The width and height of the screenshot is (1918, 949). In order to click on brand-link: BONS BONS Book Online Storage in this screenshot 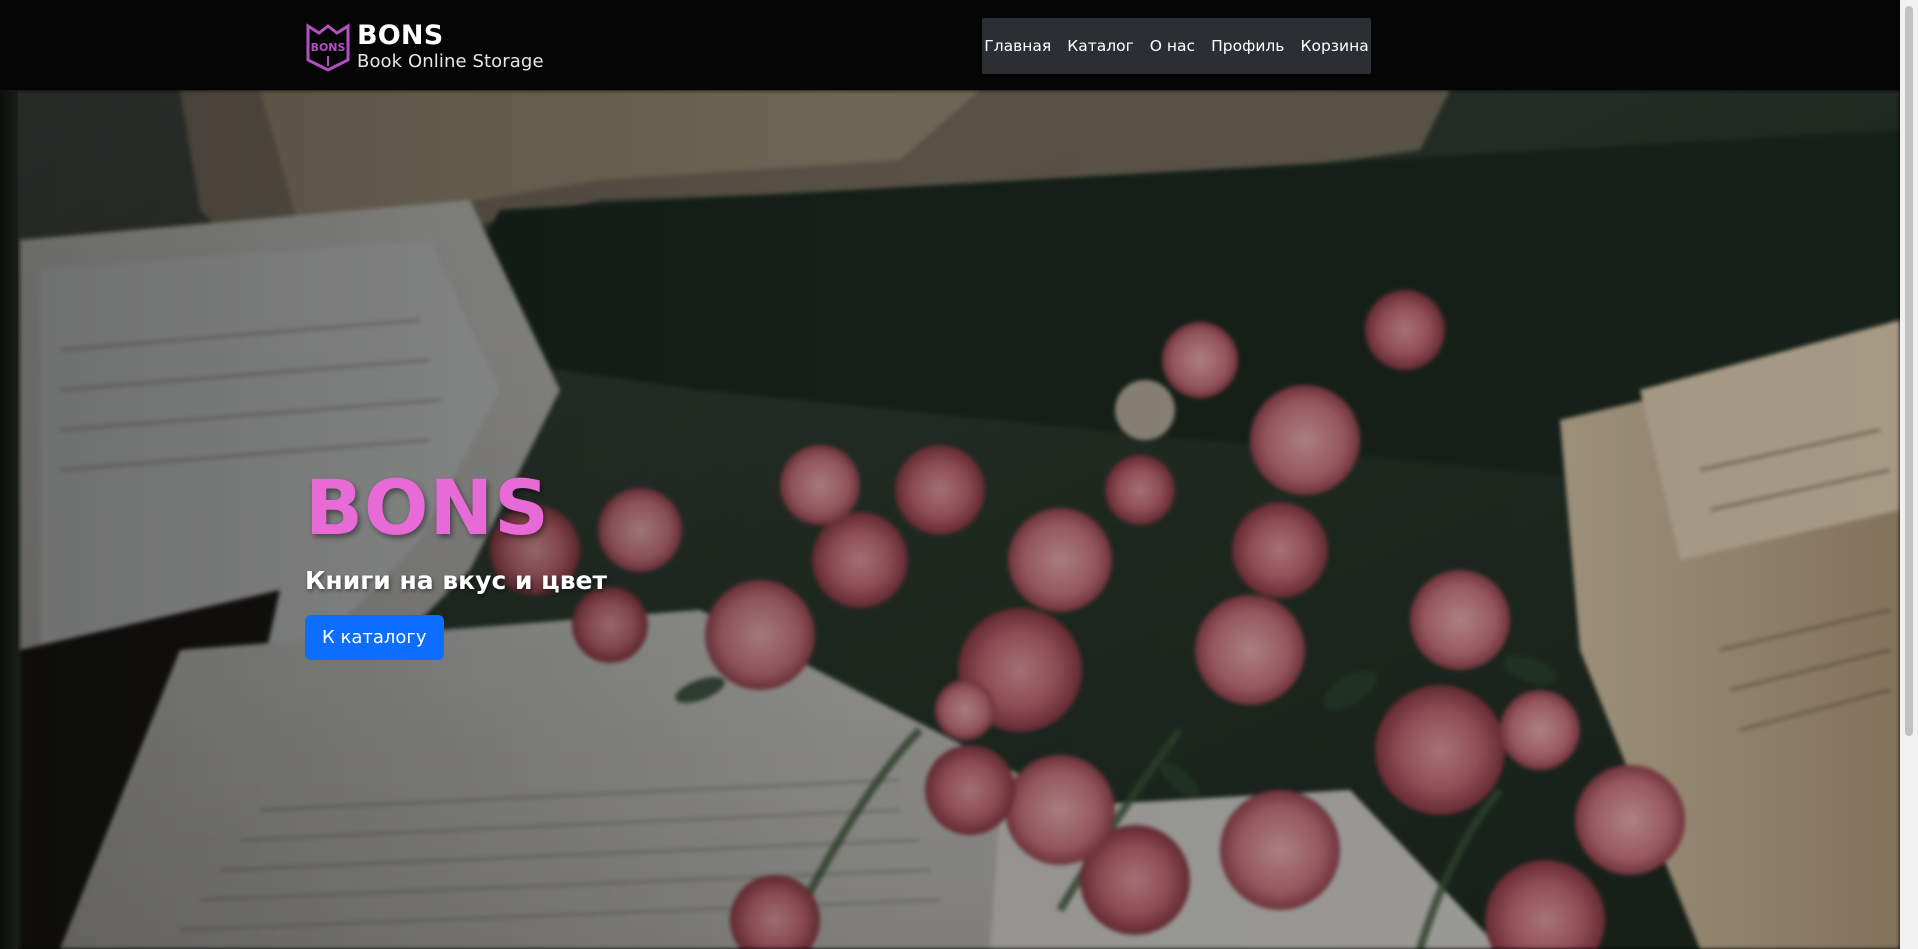, I will do `click(424, 46)`.